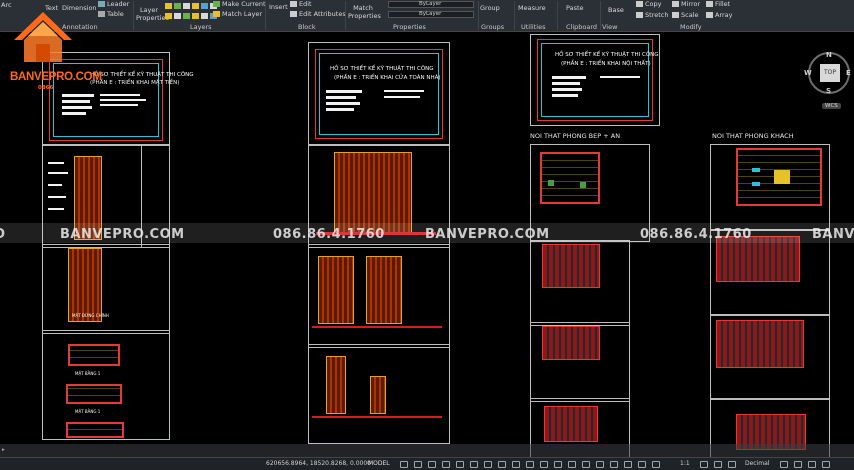  Describe the element at coordinates (460, 464) in the screenshot. I see `osnap-icon` at that location.